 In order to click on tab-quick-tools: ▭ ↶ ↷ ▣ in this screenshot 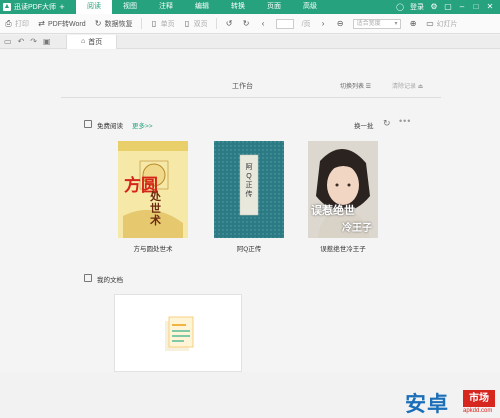, I will do `click(33, 41)`.